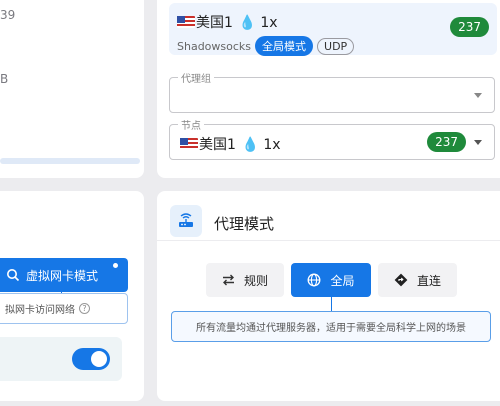 The width and height of the screenshot is (500, 406). Describe the element at coordinates (469, 27) in the screenshot. I see `latency-badge: 237` at that location.